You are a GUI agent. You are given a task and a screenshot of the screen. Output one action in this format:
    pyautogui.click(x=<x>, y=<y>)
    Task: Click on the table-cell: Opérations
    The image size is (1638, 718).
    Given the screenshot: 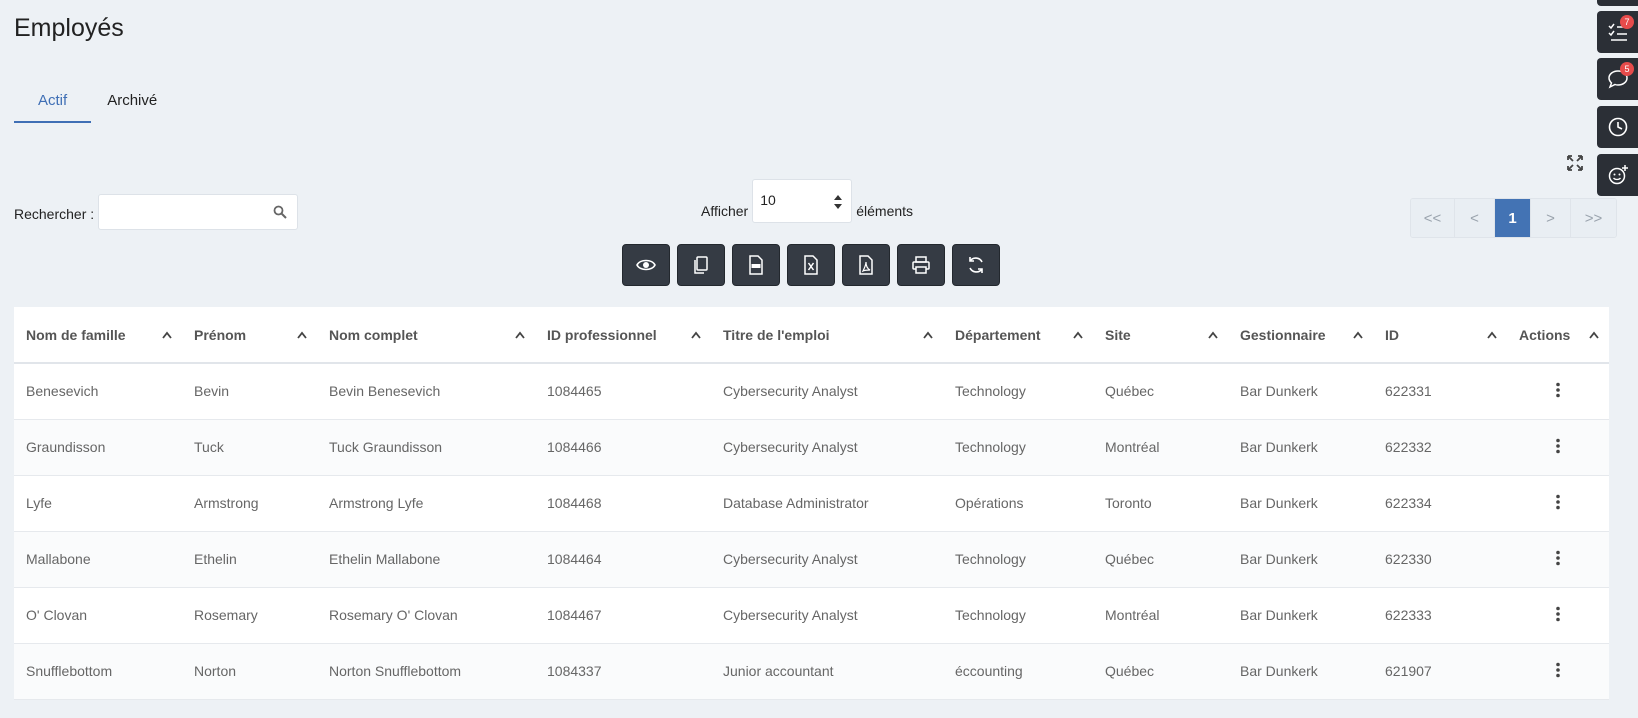 What is the action you would take?
    pyautogui.click(x=1018, y=503)
    